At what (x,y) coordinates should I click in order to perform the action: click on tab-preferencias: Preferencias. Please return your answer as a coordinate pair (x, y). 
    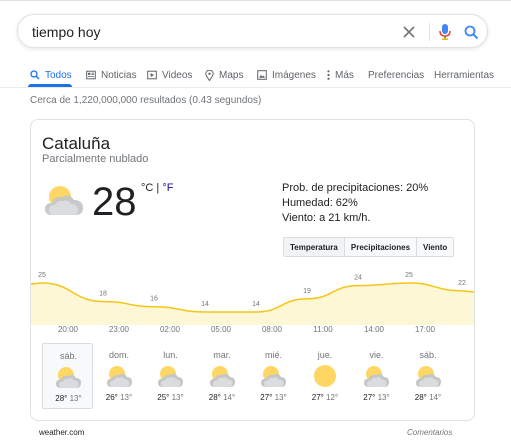
    Looking at the image, I should click on (396, 75).